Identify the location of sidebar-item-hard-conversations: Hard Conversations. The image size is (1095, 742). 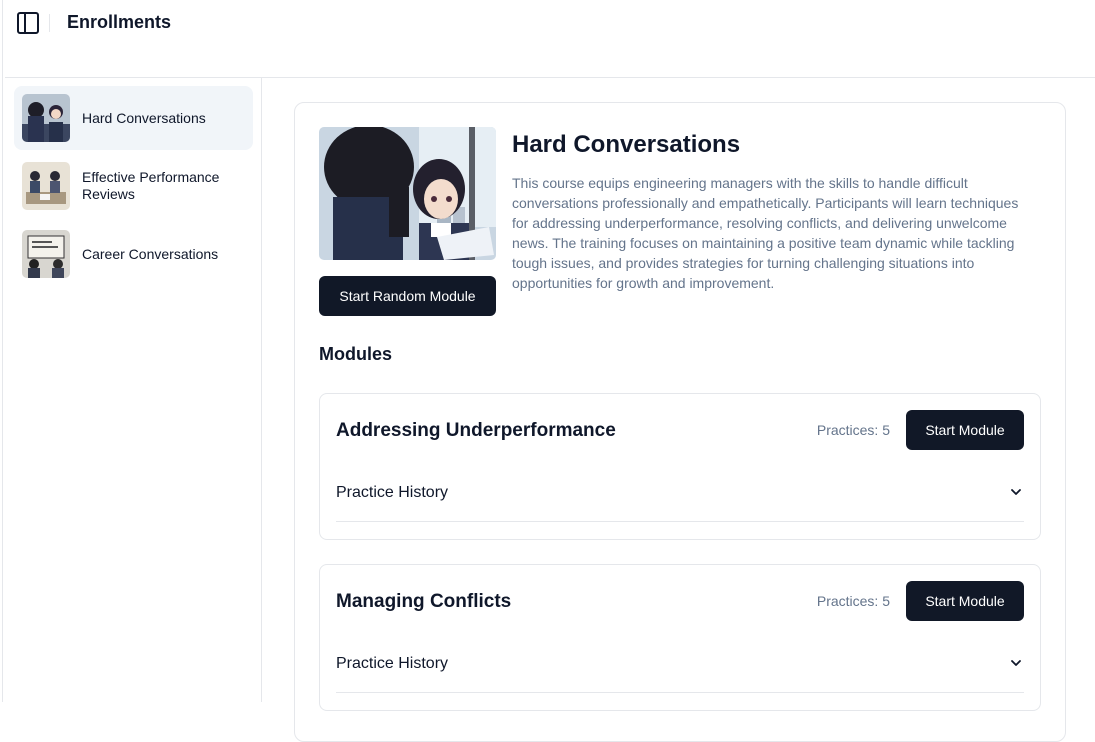
(133, 118).